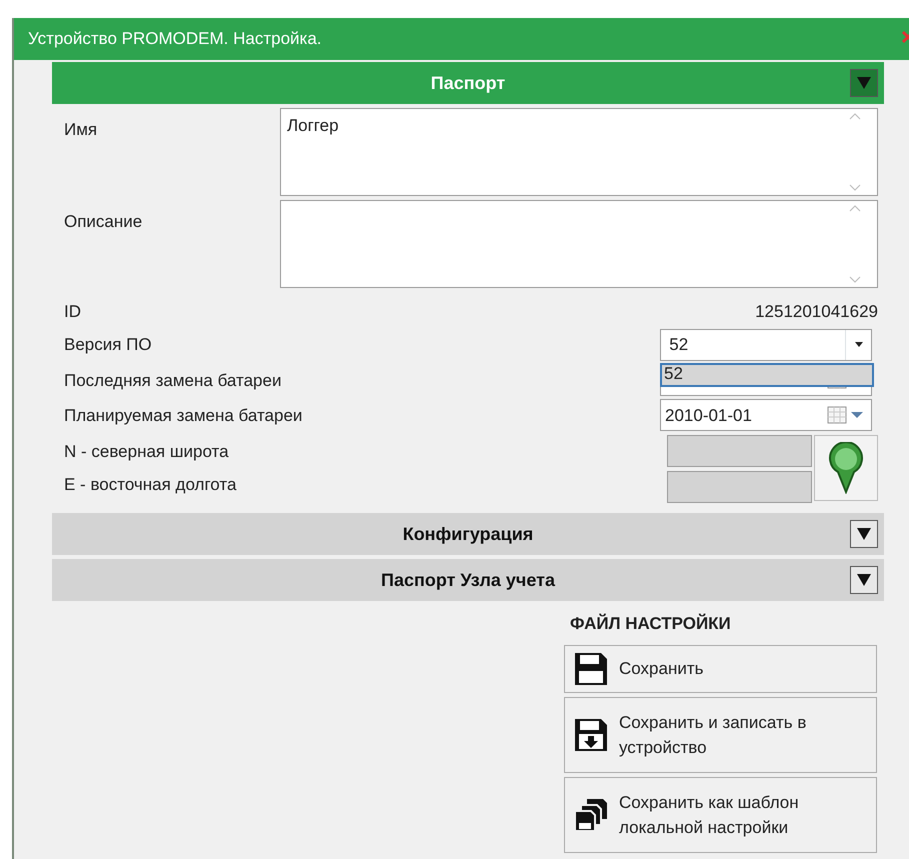 The width and height of the screenshot is (909, 859). I want to click on field-label: Версия ПО, so click(108, 345).